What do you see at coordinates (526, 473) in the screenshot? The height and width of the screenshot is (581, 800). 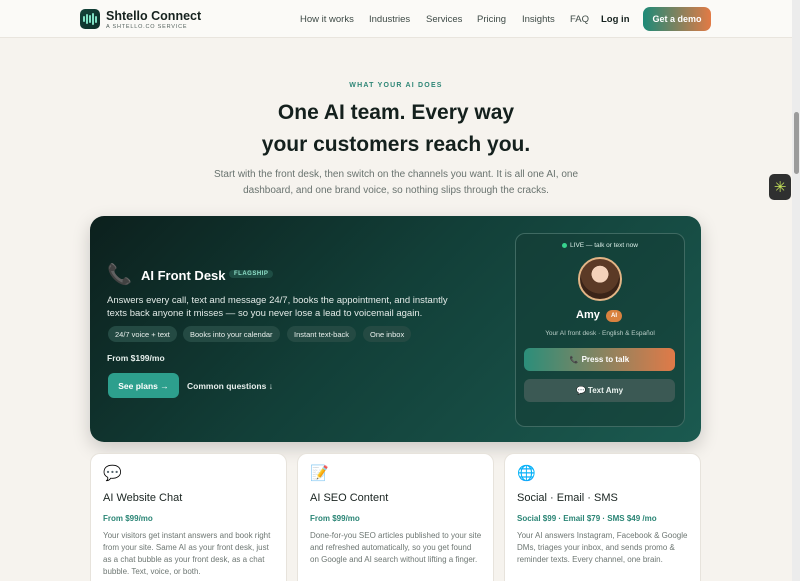 I see `globe-icon: 🌐` at bounding box center [526, 473].